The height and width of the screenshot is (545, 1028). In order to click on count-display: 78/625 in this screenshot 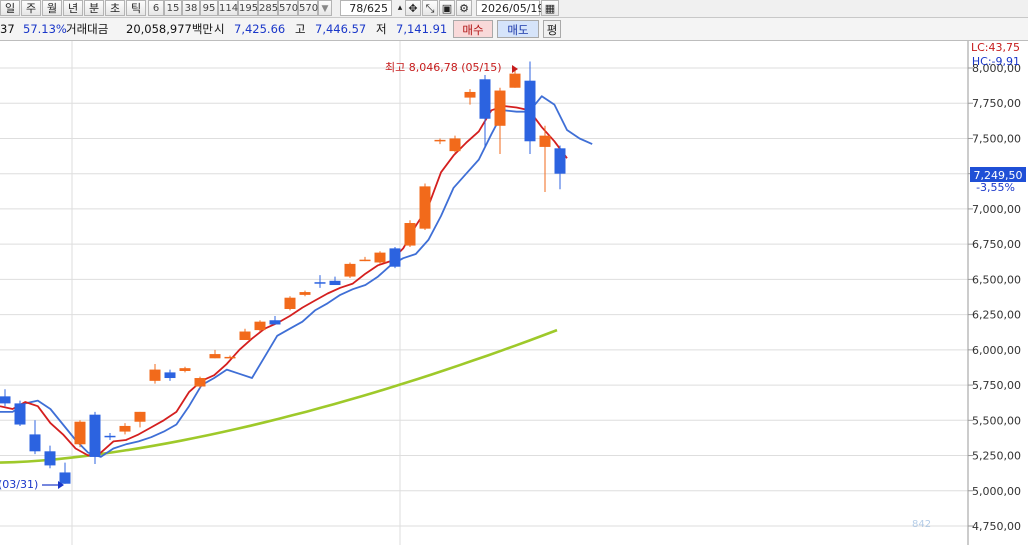, I will do `click(366, 8)`.